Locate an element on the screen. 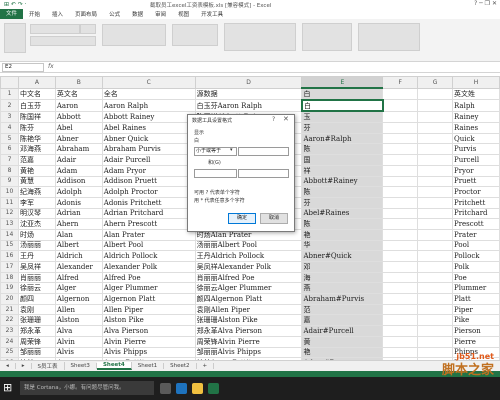  cell: 吴凤祥Alexander Polk is located at coordinates (248, 267).